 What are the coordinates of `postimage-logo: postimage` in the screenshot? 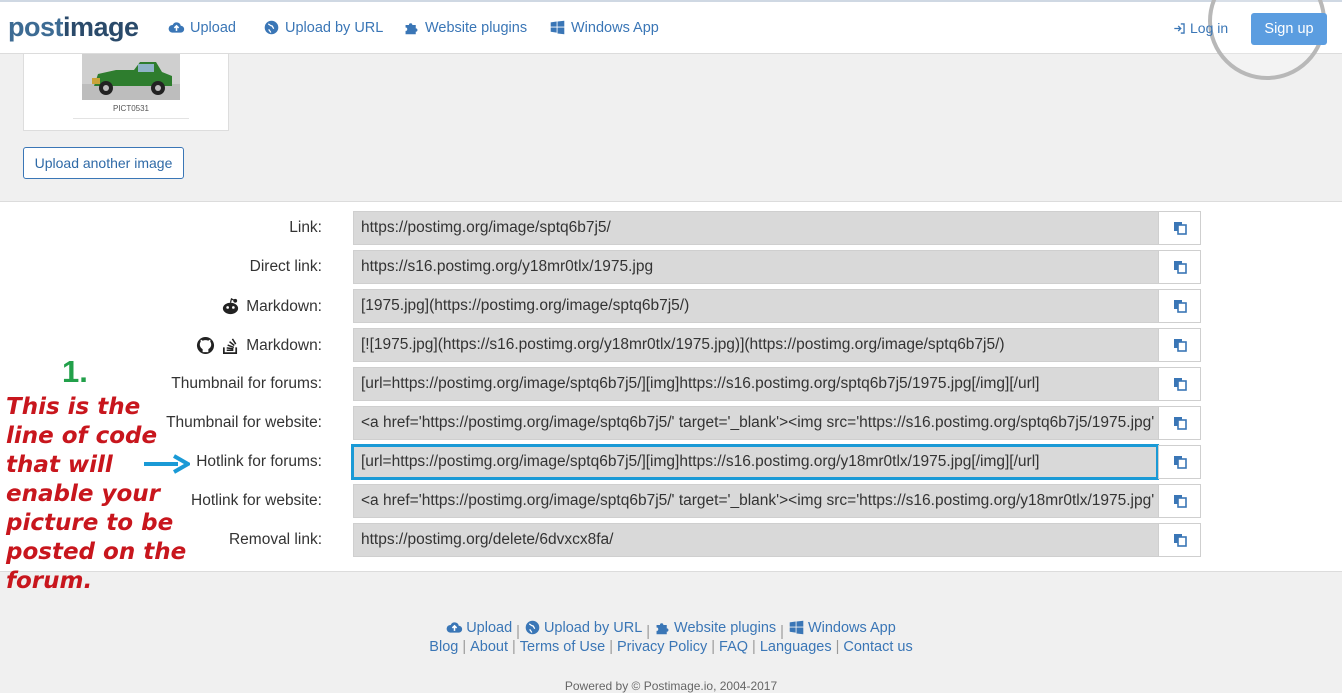 It's located at (73, 27).